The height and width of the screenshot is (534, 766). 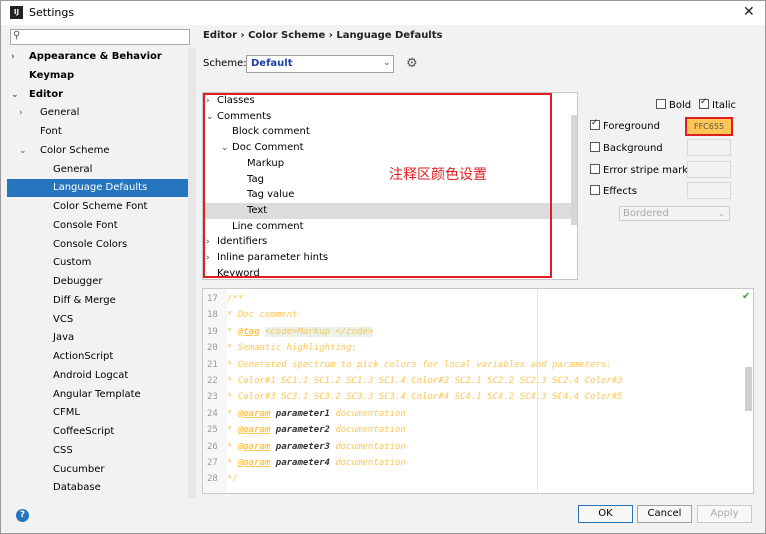 What do you see at coordinates (101, 395) in the screenshot?
I see `sidebar-item: Angular Template` at bounding box center [101, 395].